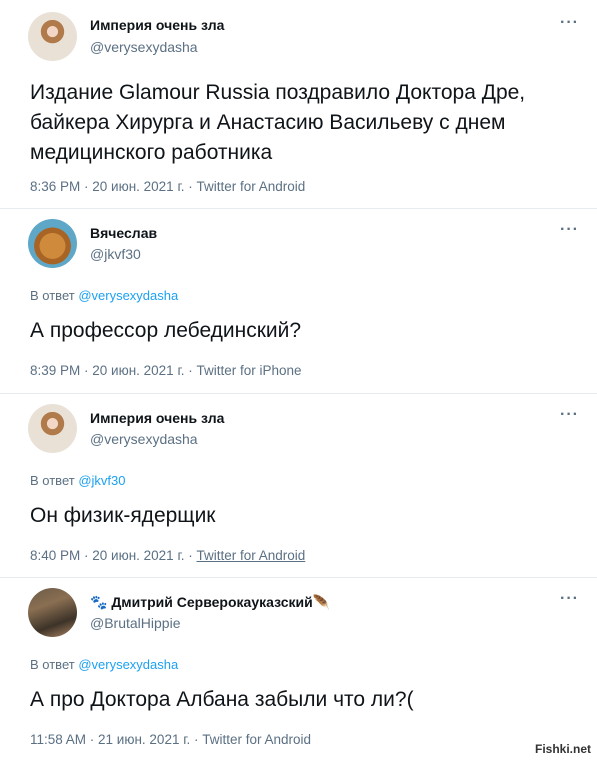  Describe the element at coordinates (166, 330) in the screenshot. I see `tweet-text: А профессор лебединский?` at that location.